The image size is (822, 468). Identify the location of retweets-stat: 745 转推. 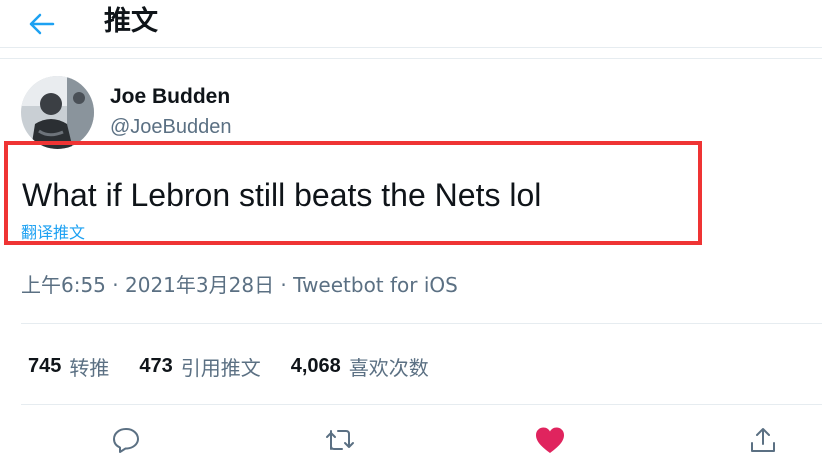
(68, 366).